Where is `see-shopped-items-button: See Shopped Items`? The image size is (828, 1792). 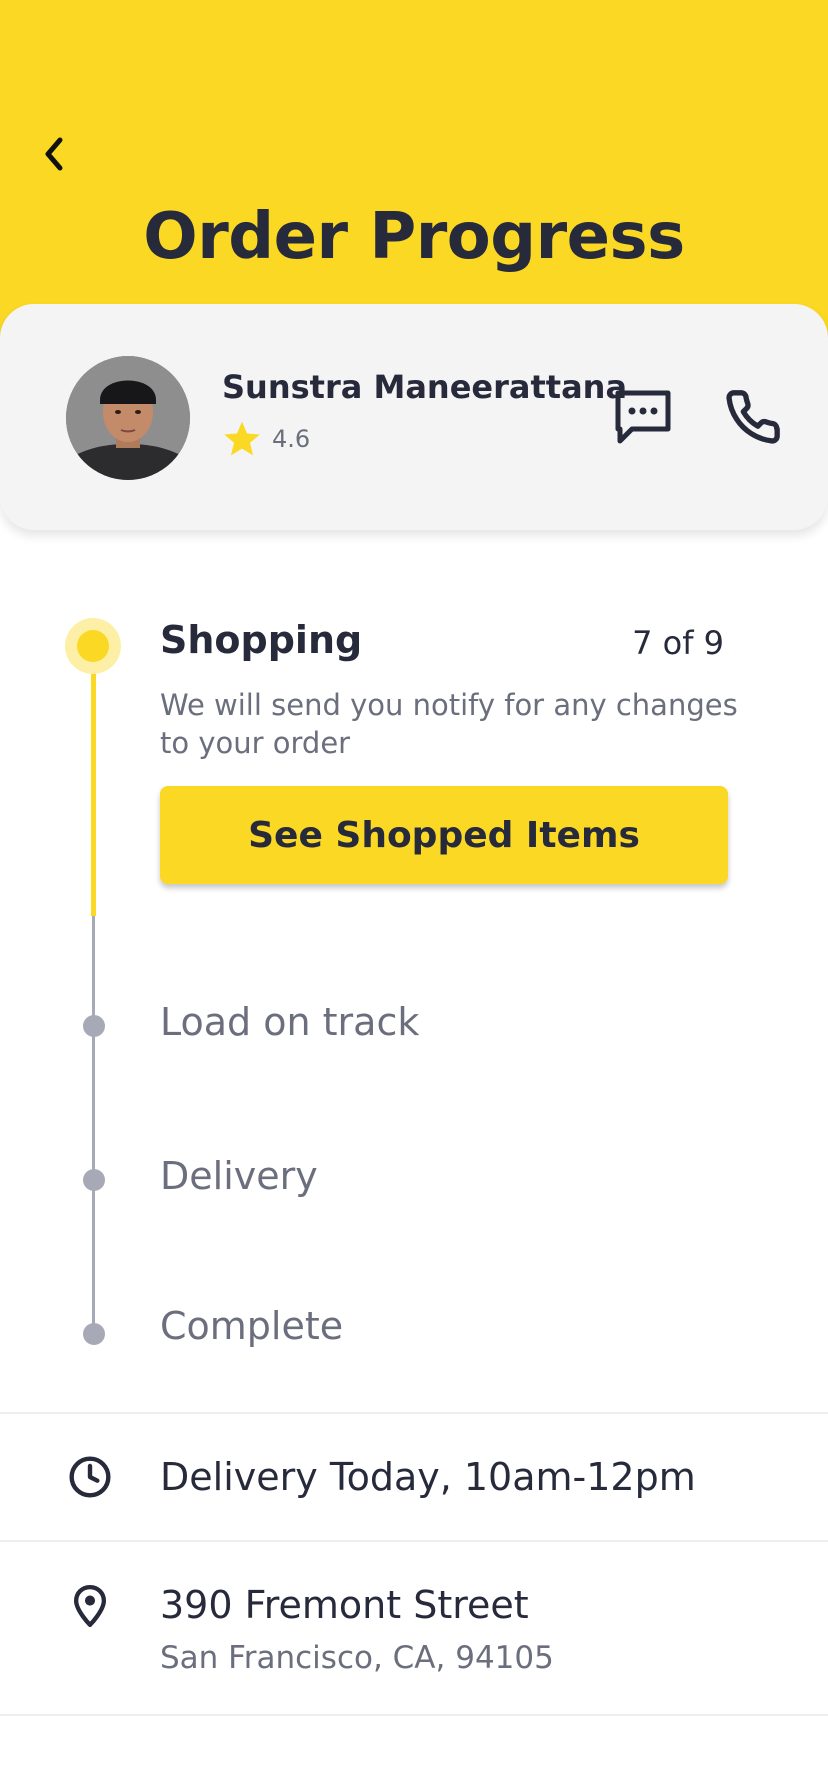 see-shopped-items-button: See Shopped Items is located at coordinates (444, 835).